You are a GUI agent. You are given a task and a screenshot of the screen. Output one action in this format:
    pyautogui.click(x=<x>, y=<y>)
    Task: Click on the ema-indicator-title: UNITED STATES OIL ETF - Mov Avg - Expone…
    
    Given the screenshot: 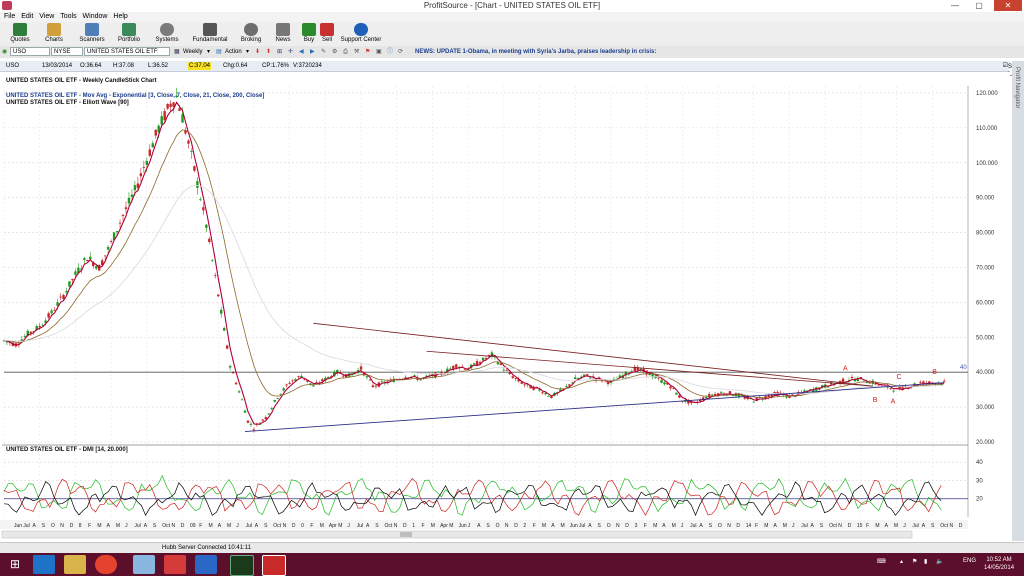 What is the action you would take?
    pyautogui.click(x=135, y=96)
    